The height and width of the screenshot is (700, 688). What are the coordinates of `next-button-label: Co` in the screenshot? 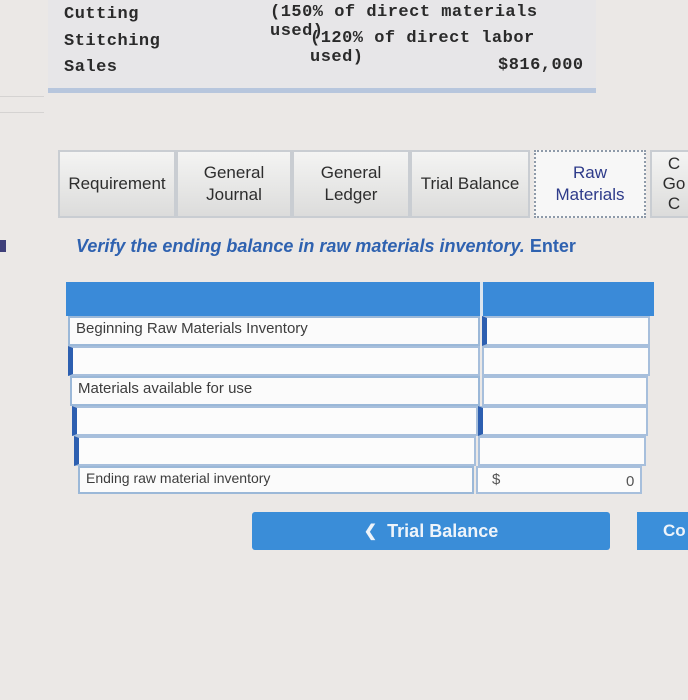 It's located at (674, 530).